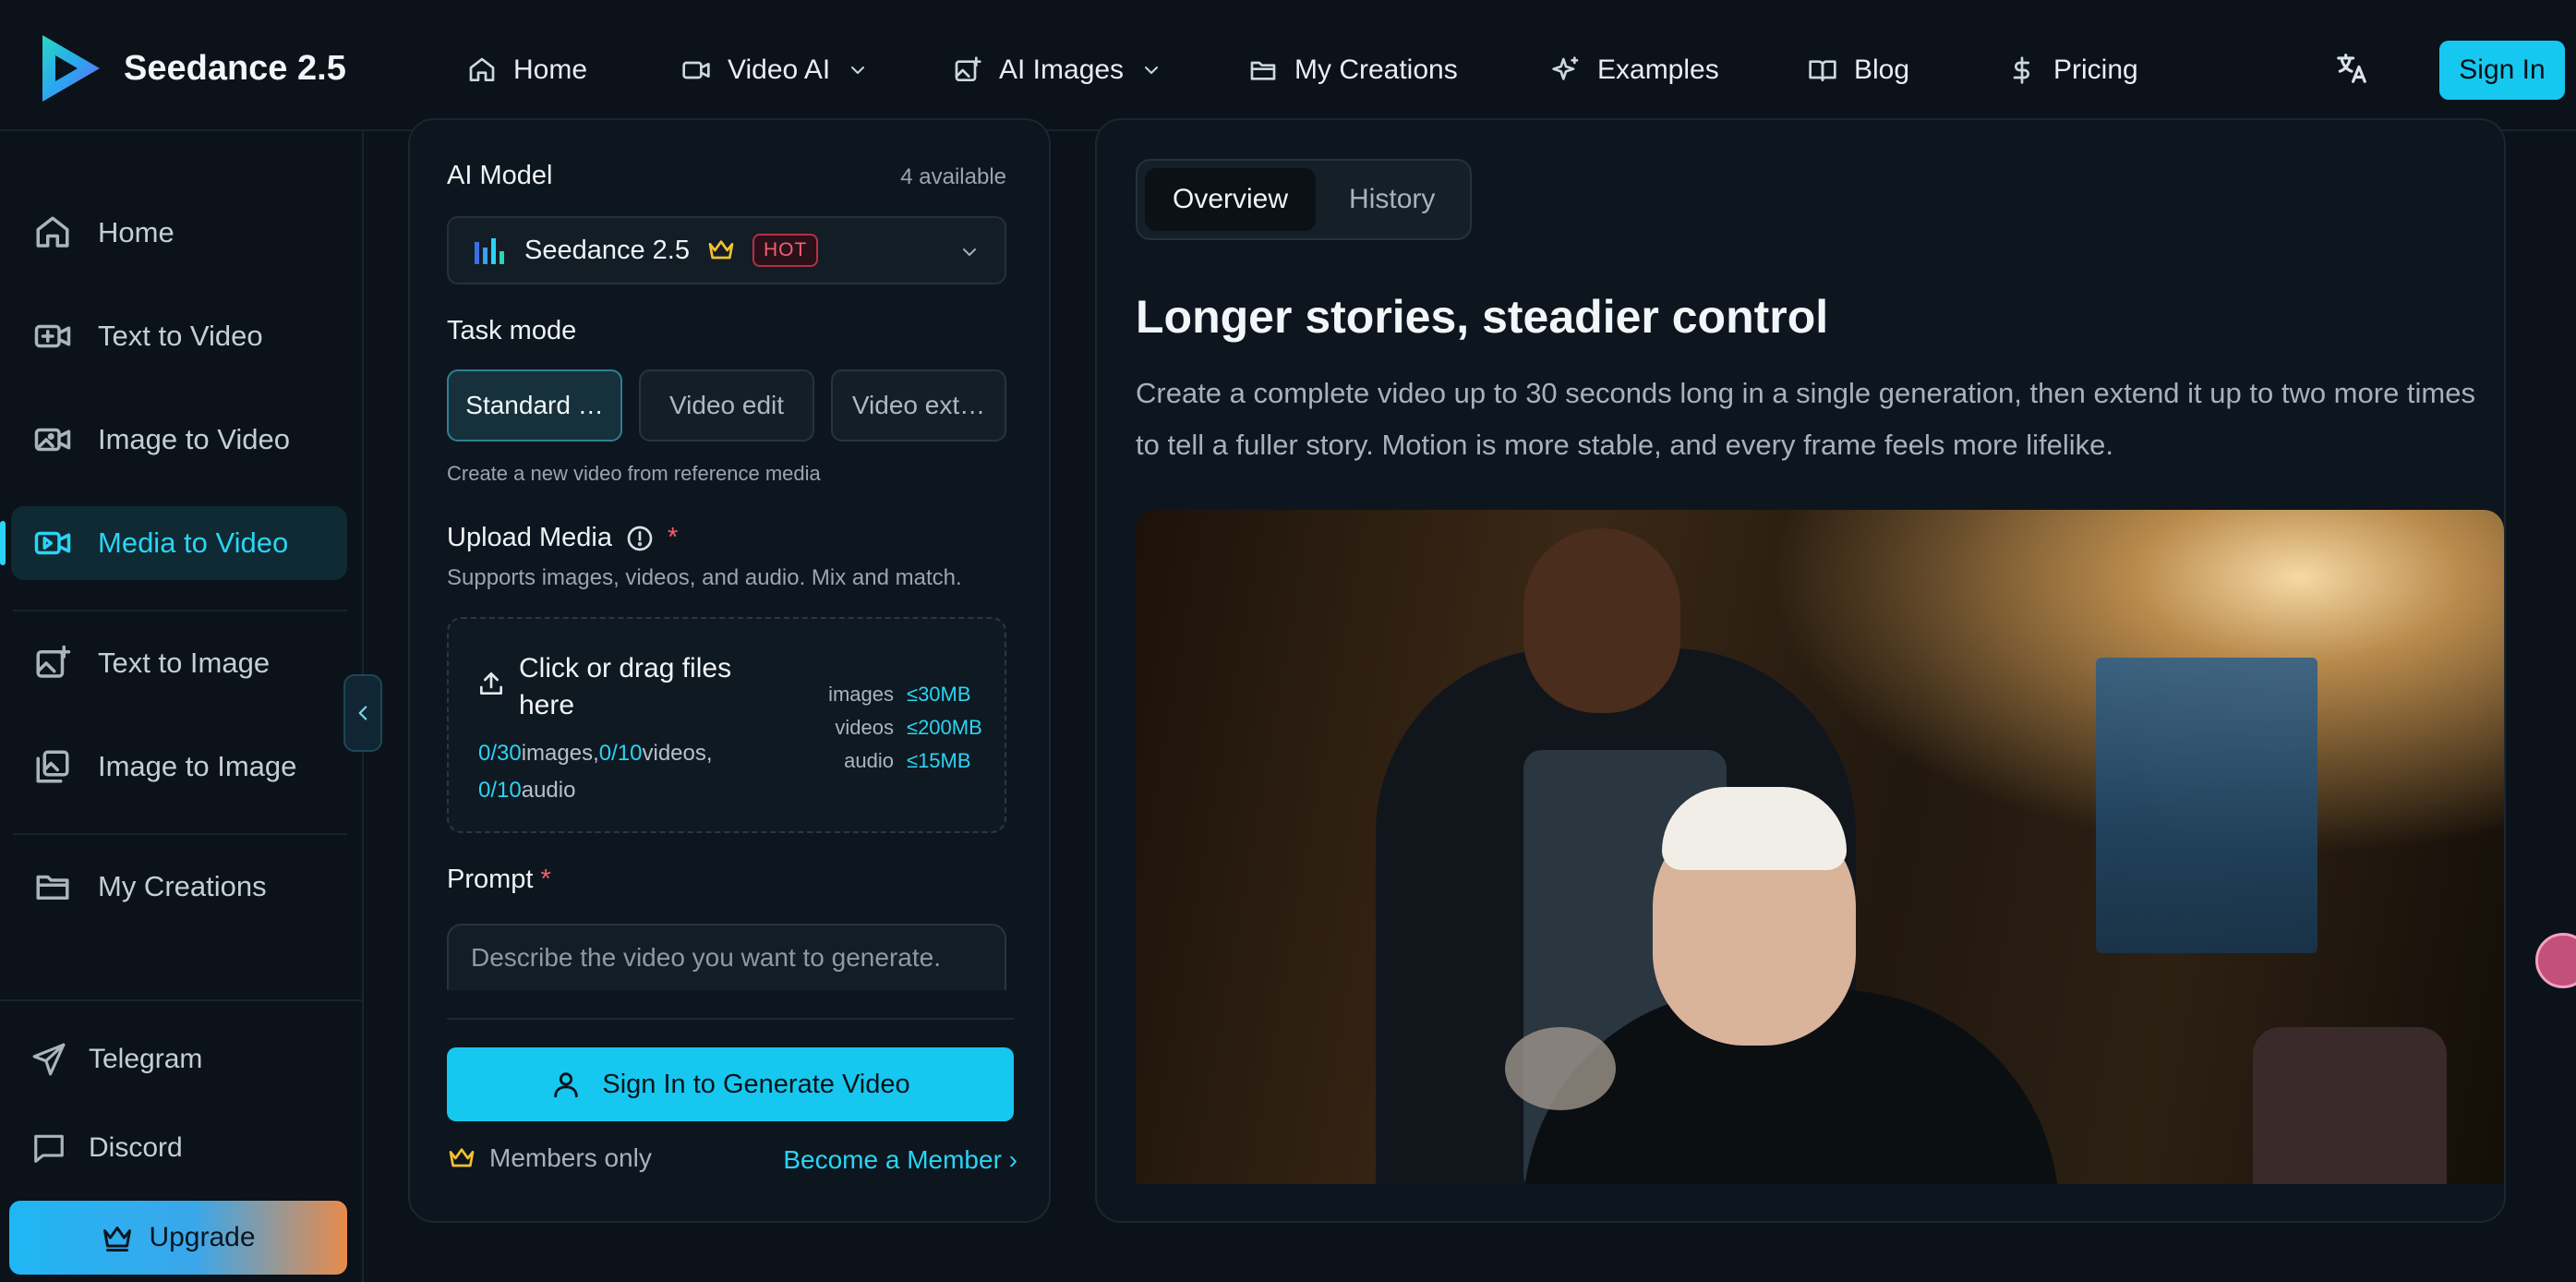 This screenshot has height=1282, width=2576. I want to click on background-window, so click(2206, 805).